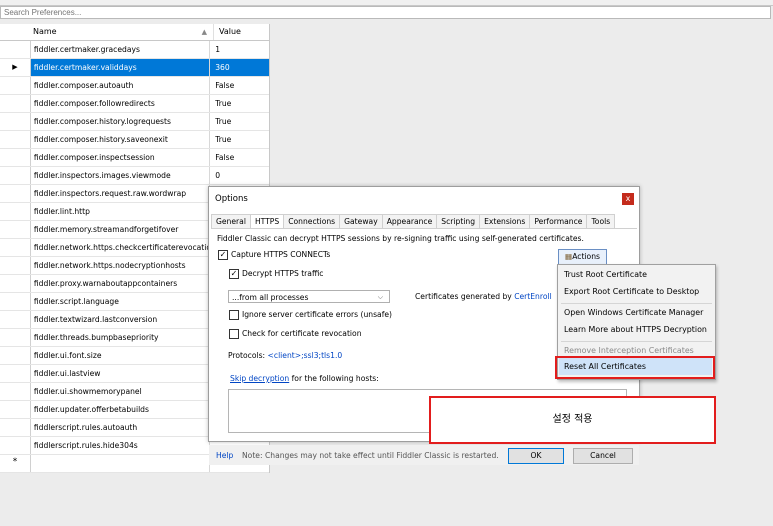  I want to click on chevron-down-icon: ⌵, so click(380, 297).